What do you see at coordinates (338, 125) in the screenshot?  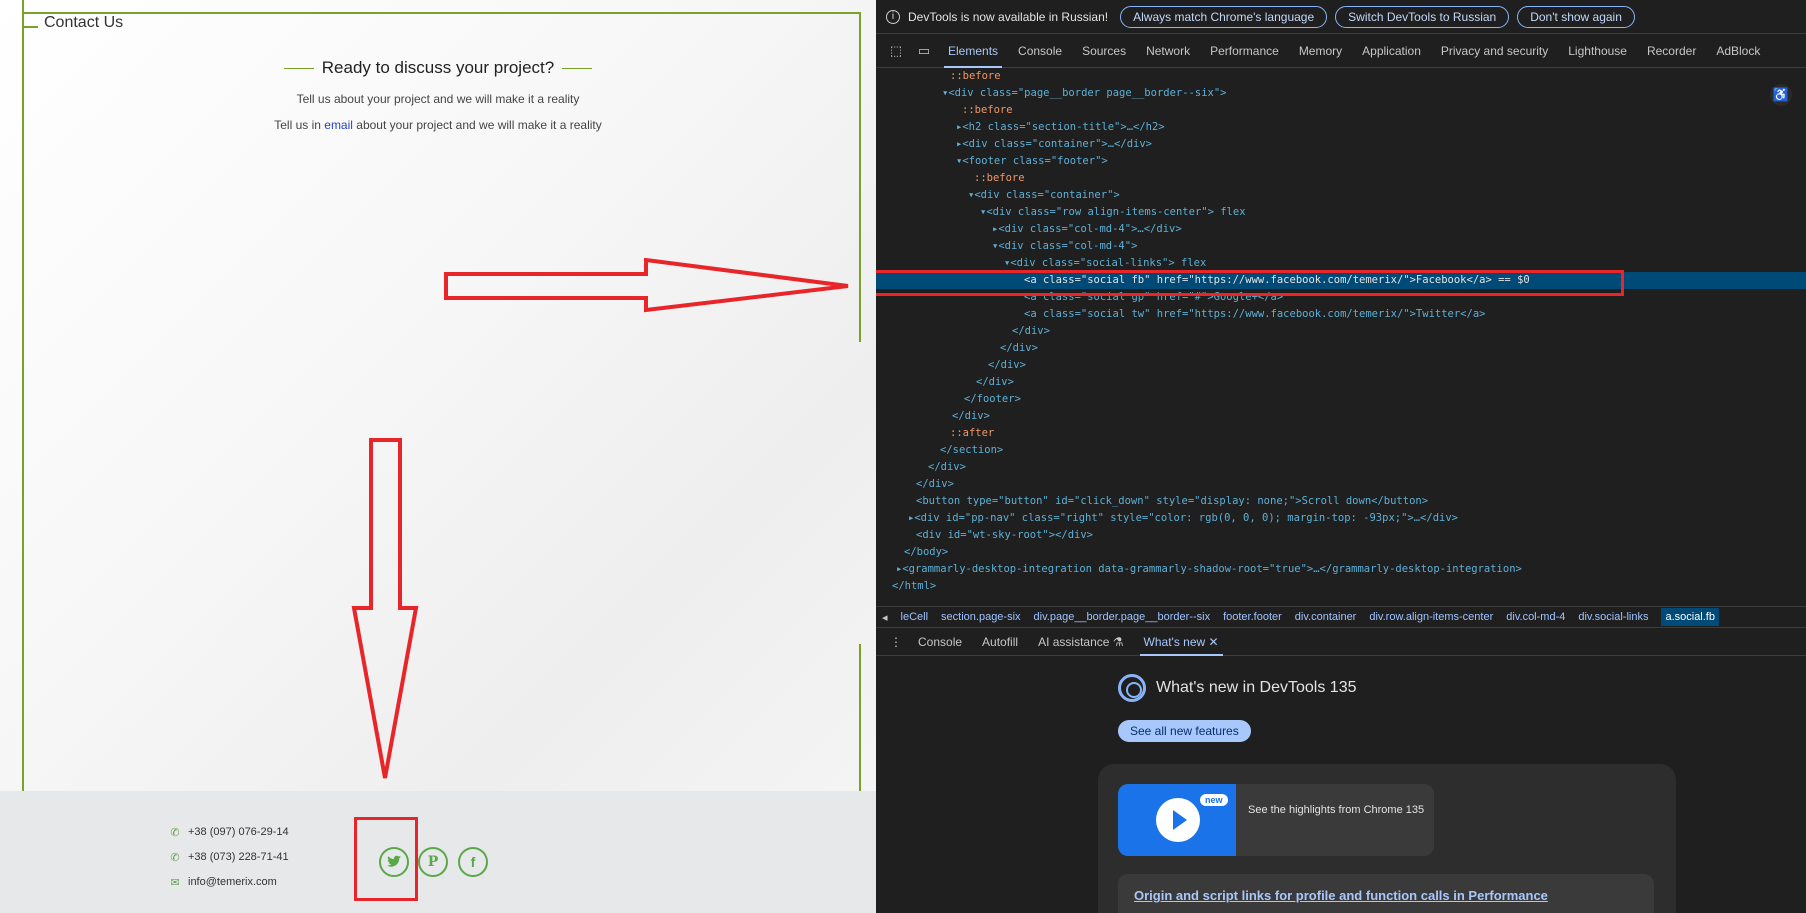 I see `email-link: email` at bounding box center [338, 125].